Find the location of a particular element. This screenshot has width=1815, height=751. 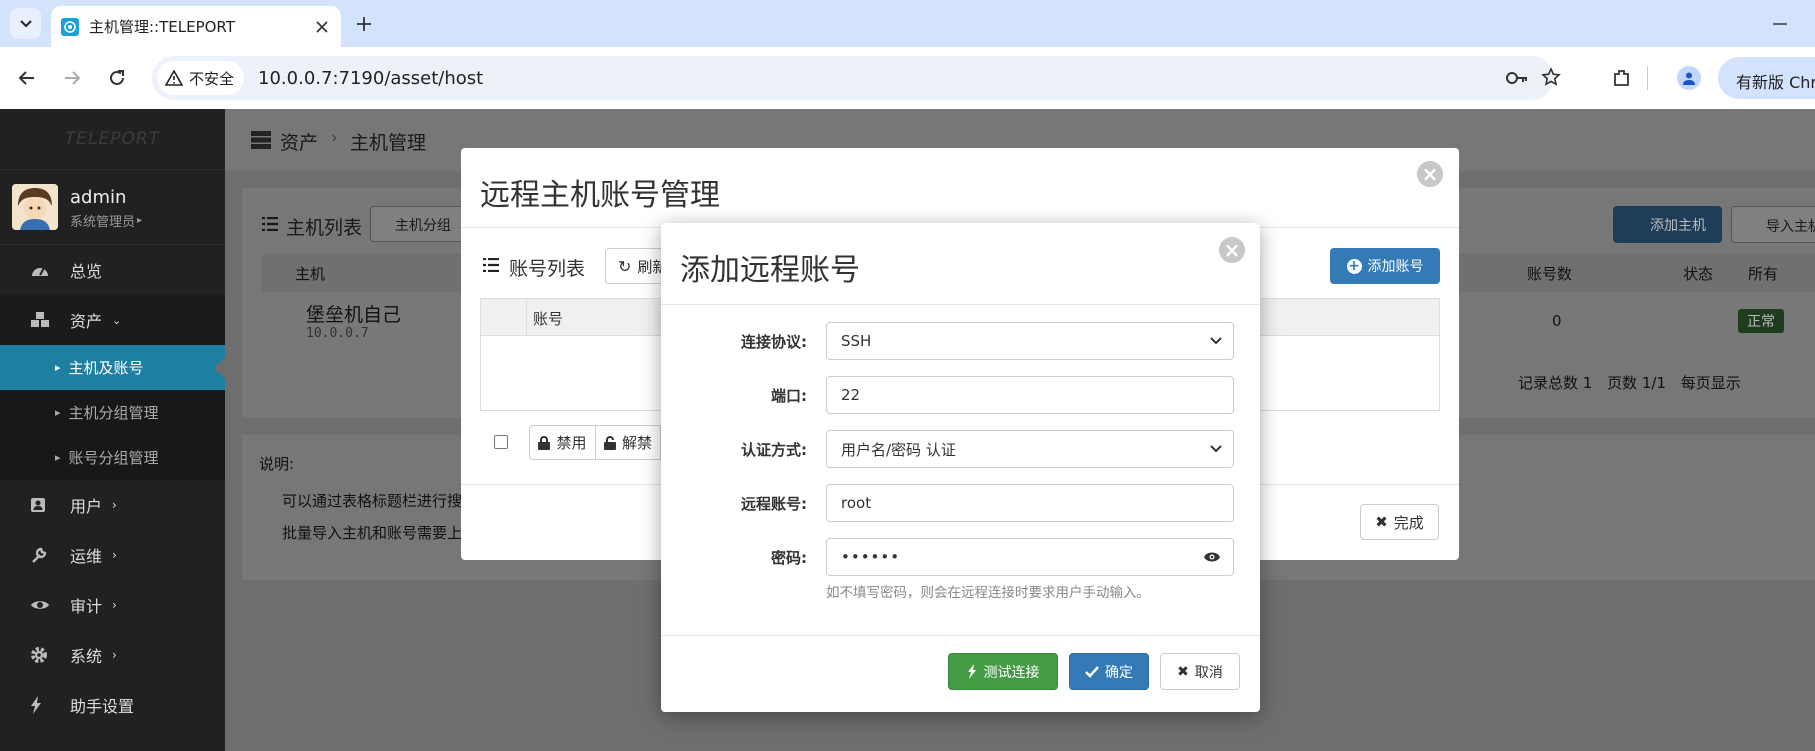

back-icon is located at coordinates (27, 78).